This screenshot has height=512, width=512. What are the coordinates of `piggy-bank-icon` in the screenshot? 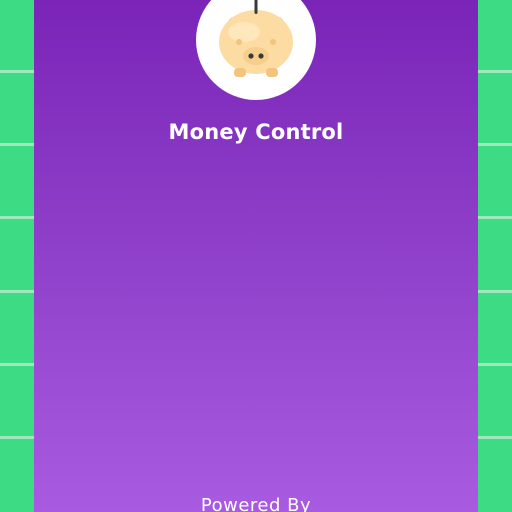 It's located at (256, 38).